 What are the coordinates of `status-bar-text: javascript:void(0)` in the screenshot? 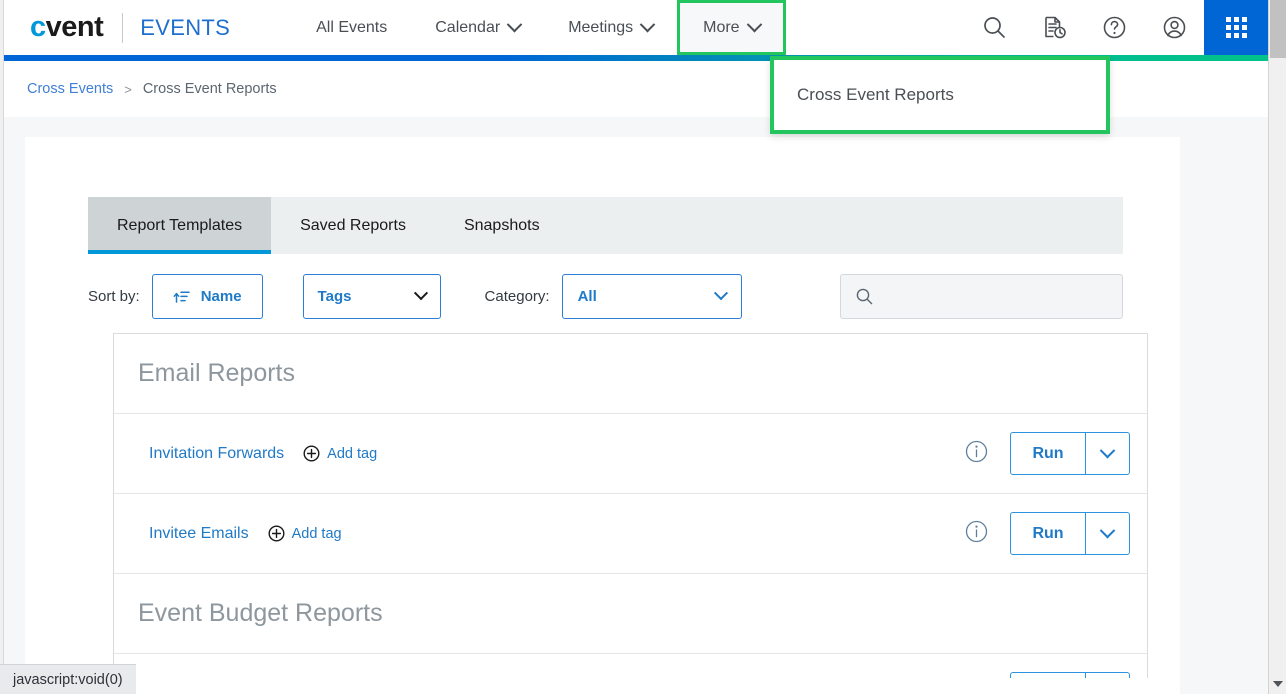 It's located at (68, 679).